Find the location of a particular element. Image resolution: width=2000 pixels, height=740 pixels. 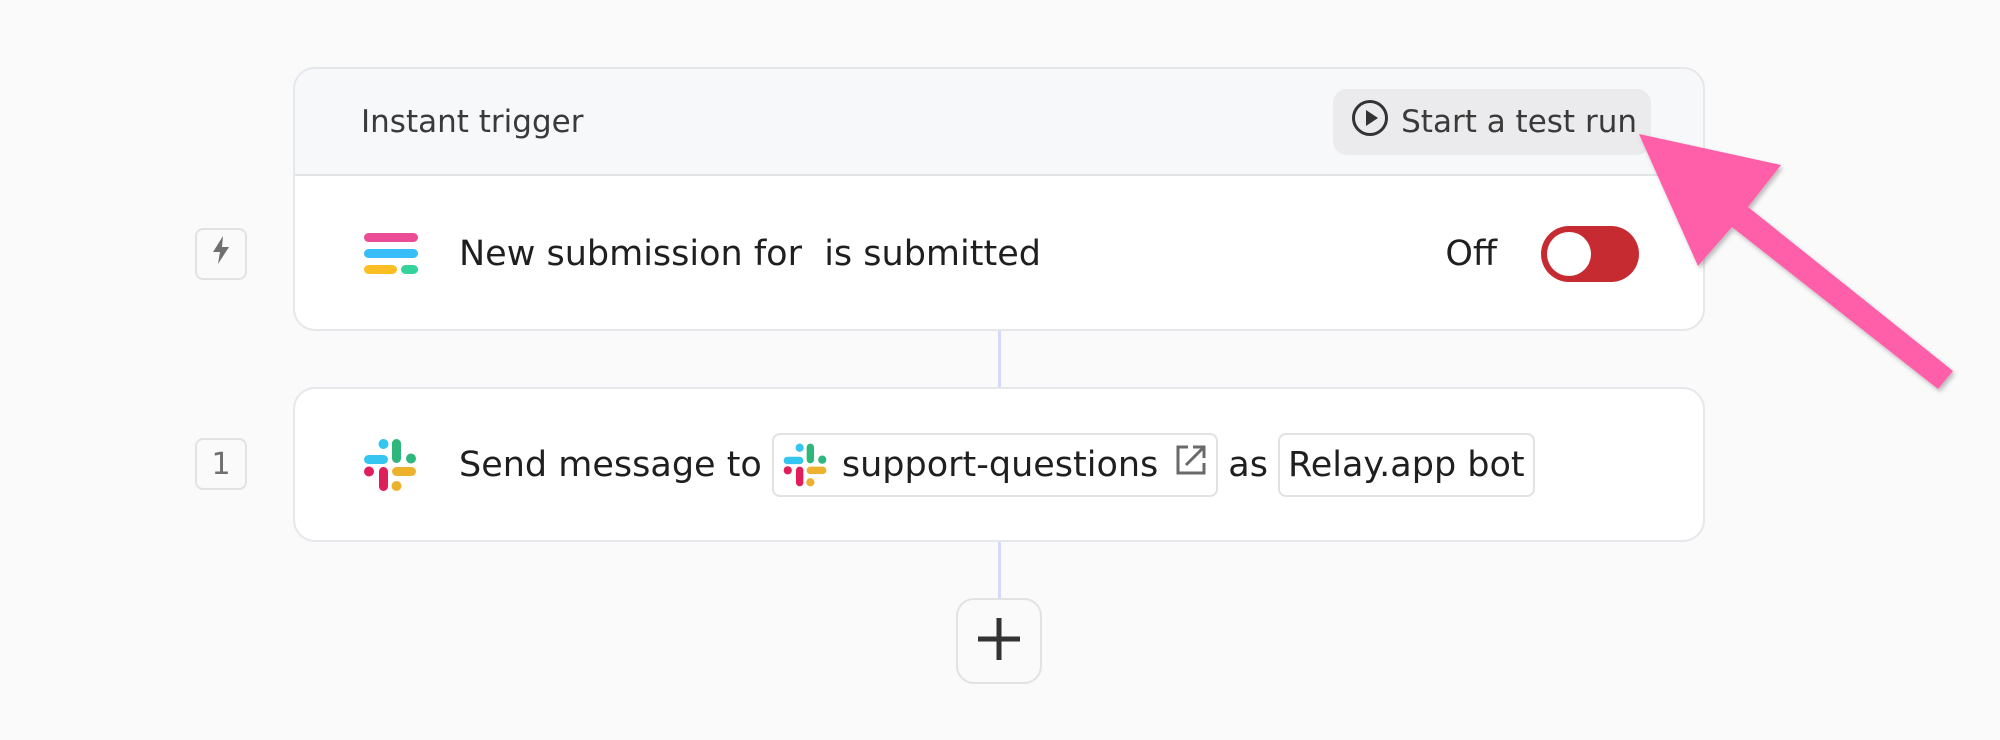

add-step-button is located at coordinates (999, 641).